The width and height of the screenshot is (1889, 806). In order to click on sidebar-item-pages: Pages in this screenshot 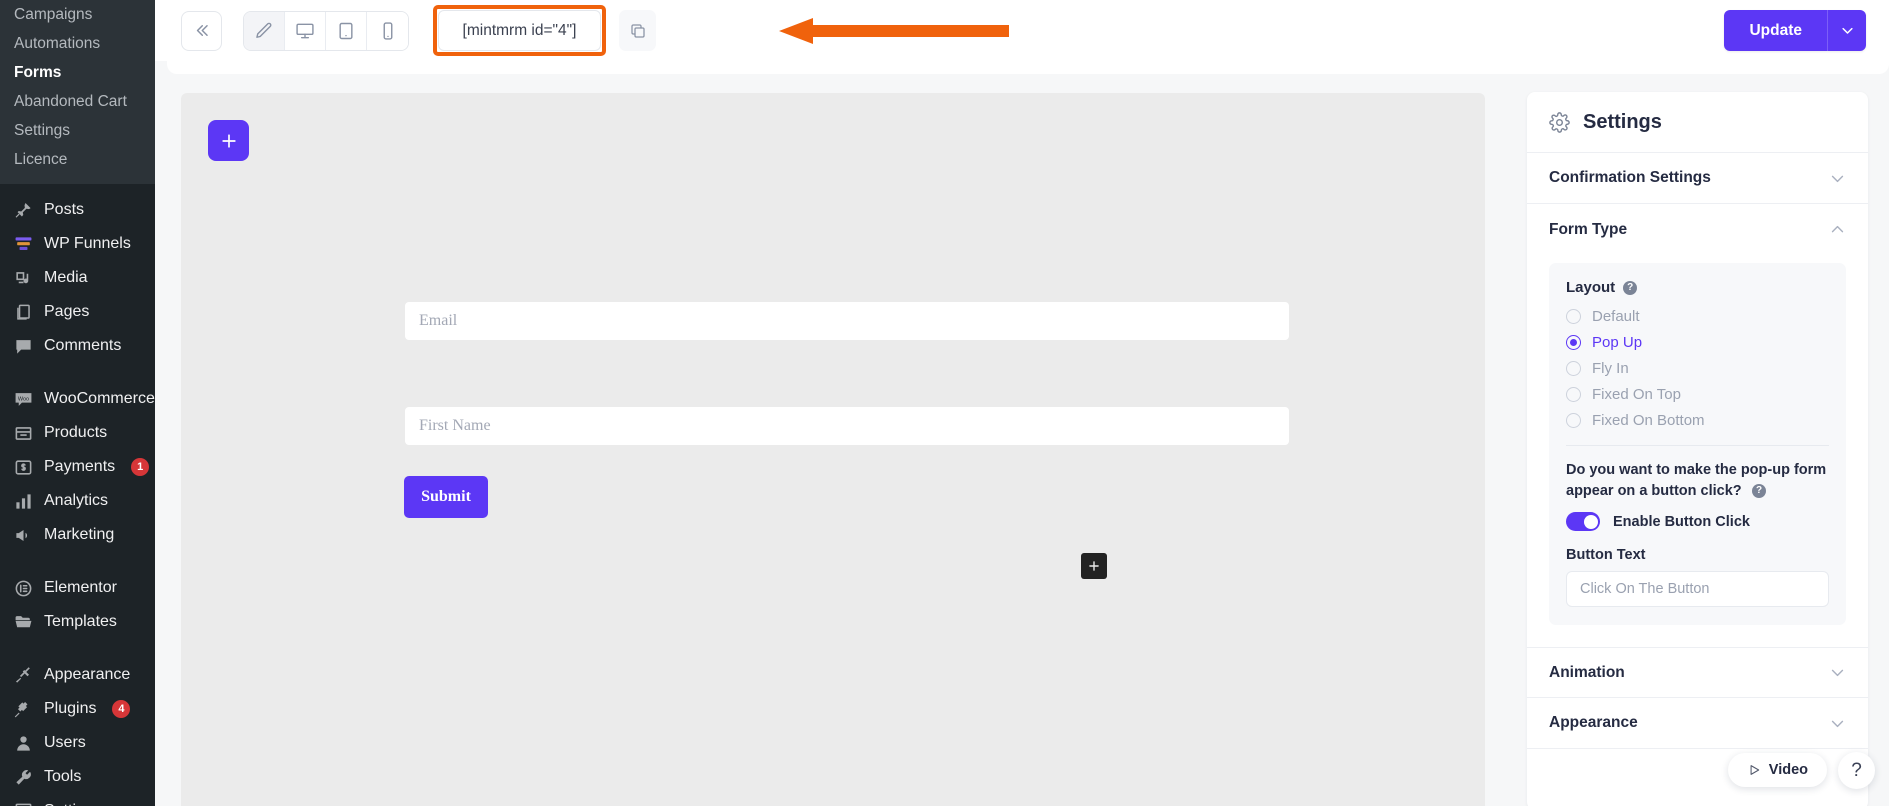, I will do `click(77, 312)`.